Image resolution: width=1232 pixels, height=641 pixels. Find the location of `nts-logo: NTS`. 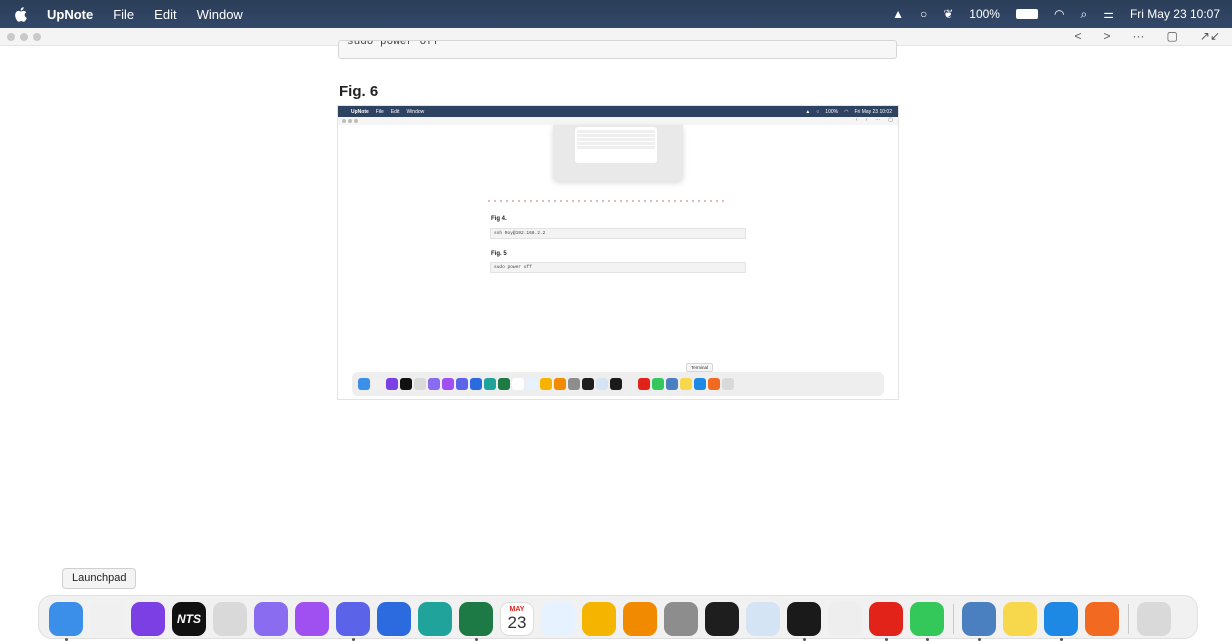

nts-logo: NTS is located at coordinates (189, 619).